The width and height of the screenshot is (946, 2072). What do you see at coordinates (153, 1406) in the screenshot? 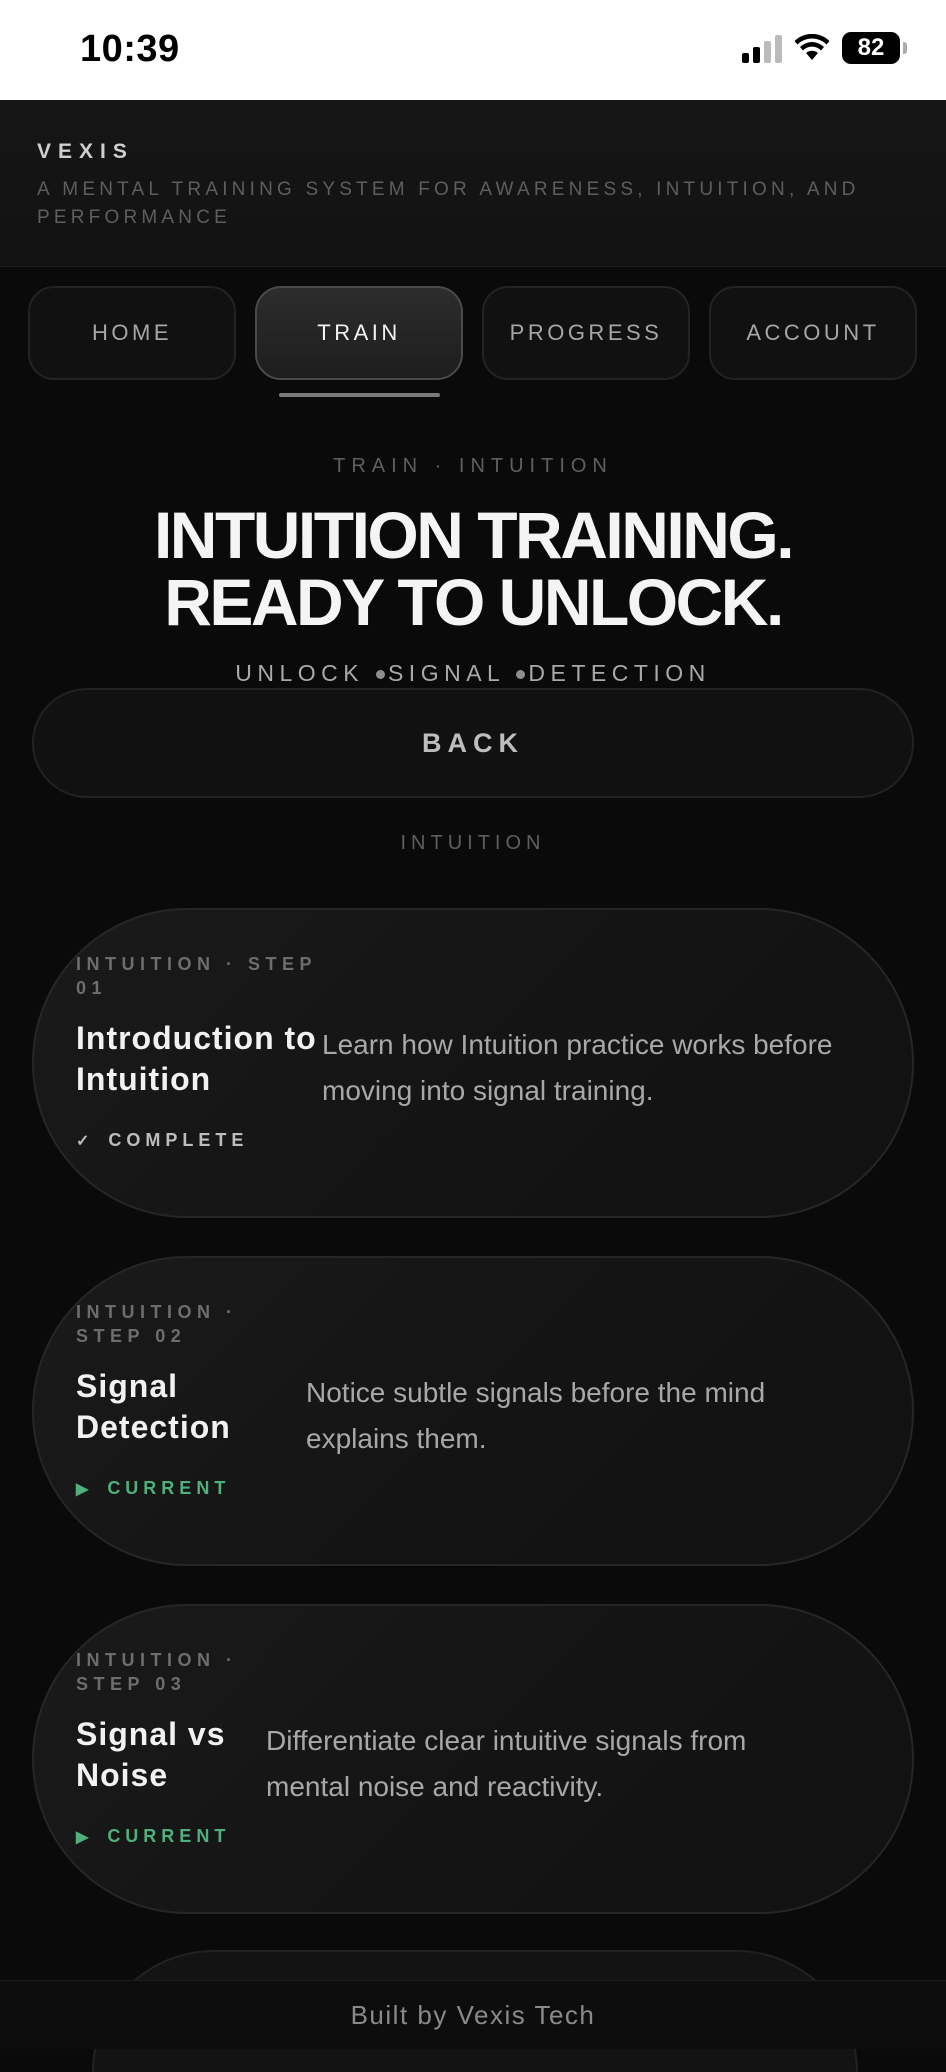
I see `step-title: Signal Detection` at bounding box center [153, 1406].